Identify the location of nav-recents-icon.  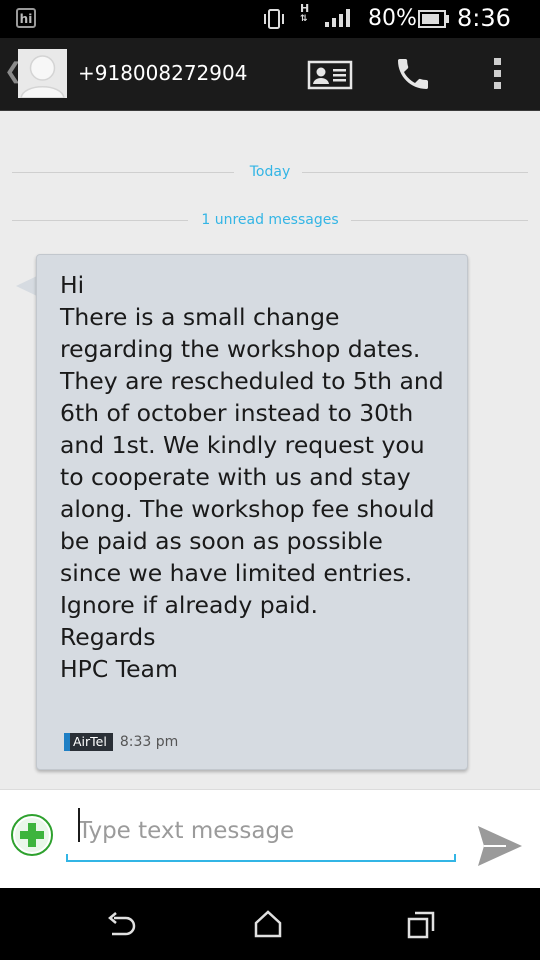
(421, 925).